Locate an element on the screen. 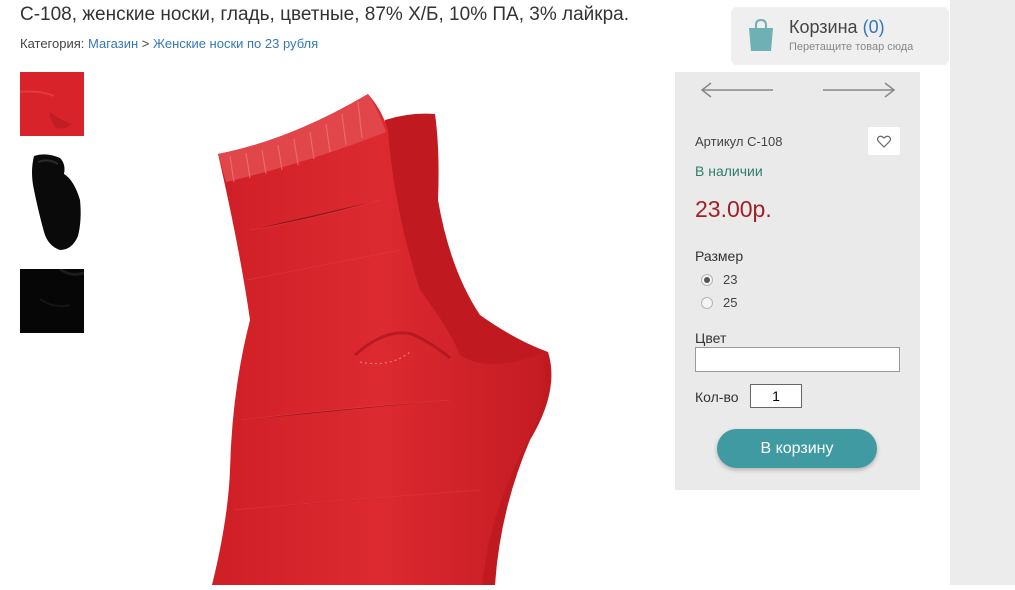 This screenshot has width=1015, height=590. size-label: Размер is located at coordinates (719, 256).